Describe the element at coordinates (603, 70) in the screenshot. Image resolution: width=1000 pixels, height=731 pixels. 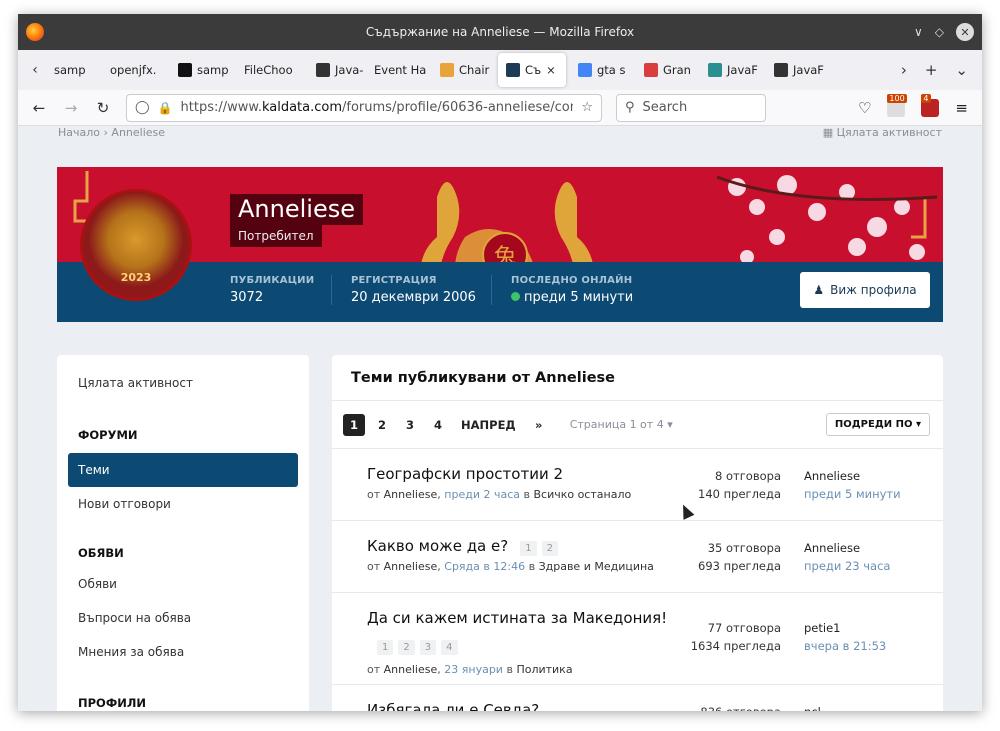
I see `tab-item: gta s` at that location.